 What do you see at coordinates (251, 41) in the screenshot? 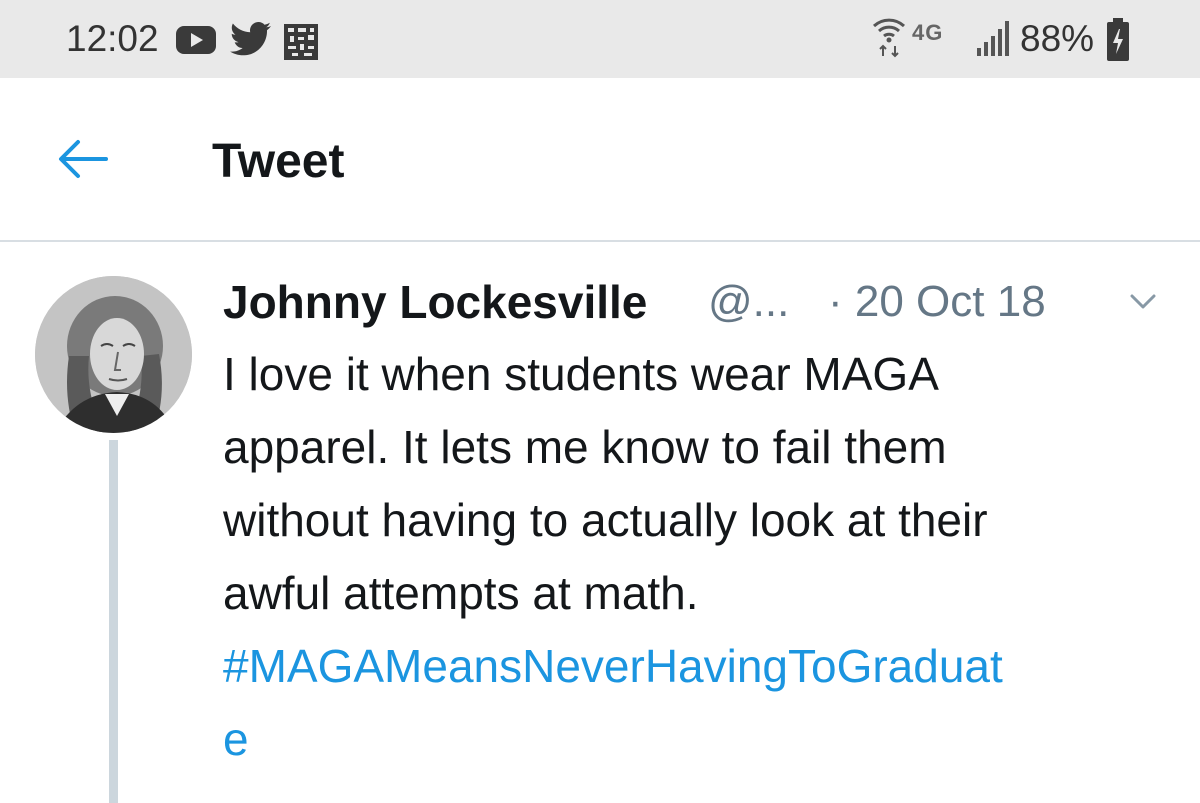
I see `twitter-bird-icon` at bounding box center [251, 41].